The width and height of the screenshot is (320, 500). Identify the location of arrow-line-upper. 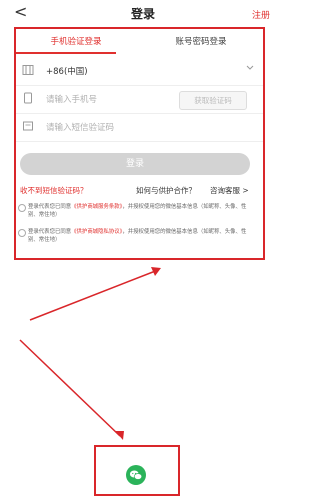
(94, 295).